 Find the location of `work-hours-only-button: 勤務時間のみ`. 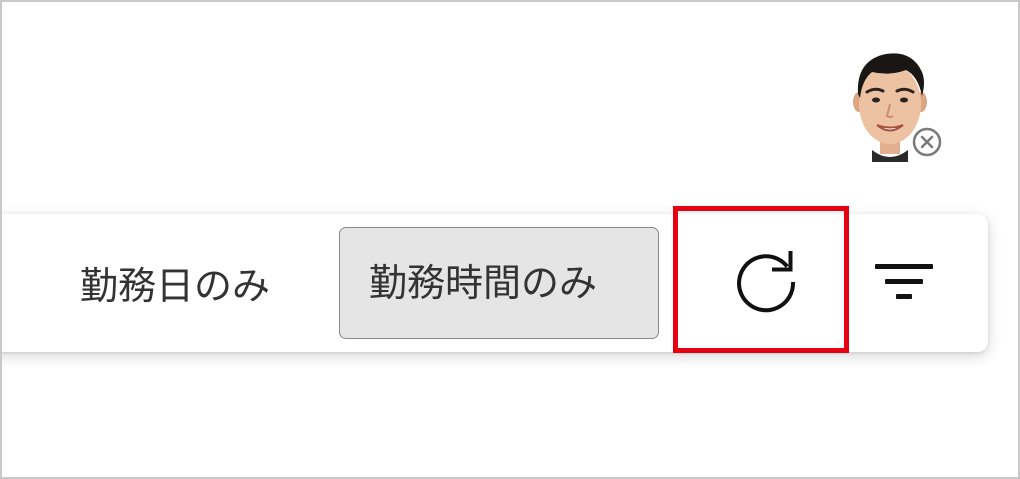

work-hours-only-button: 勤務時間のみ is located at coordinates (499, 283).